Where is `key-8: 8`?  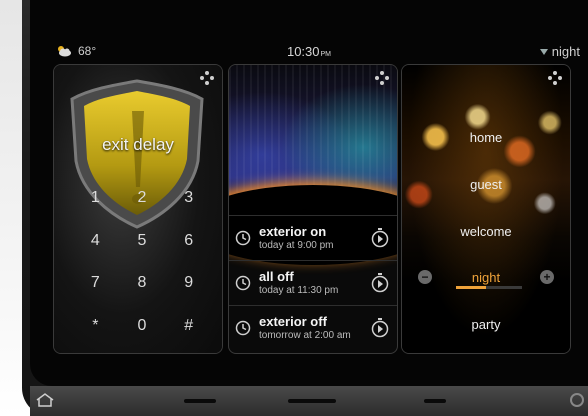
key-8: 8 is located at coordinates (142, 283).